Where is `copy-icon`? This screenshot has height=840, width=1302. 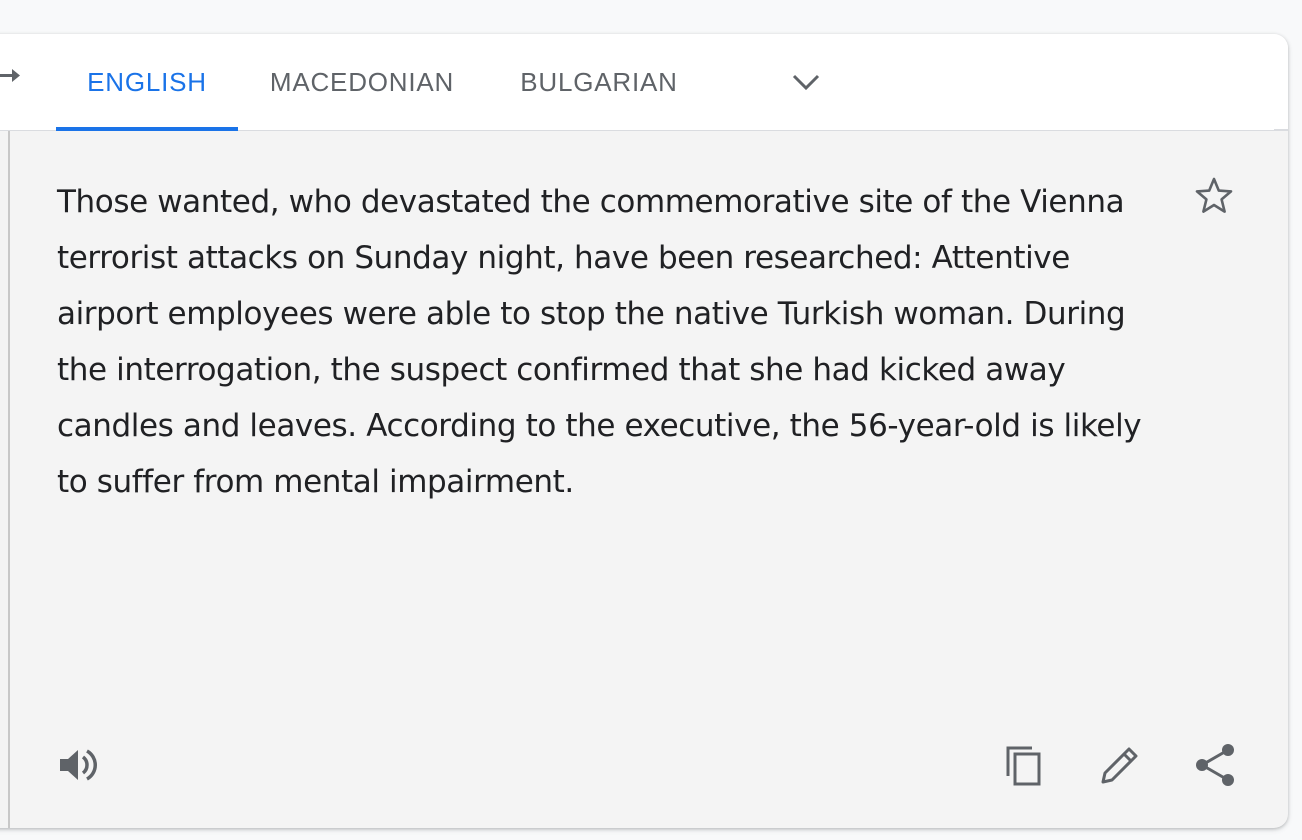 copy-icon is located at coordinates (1023, 765).